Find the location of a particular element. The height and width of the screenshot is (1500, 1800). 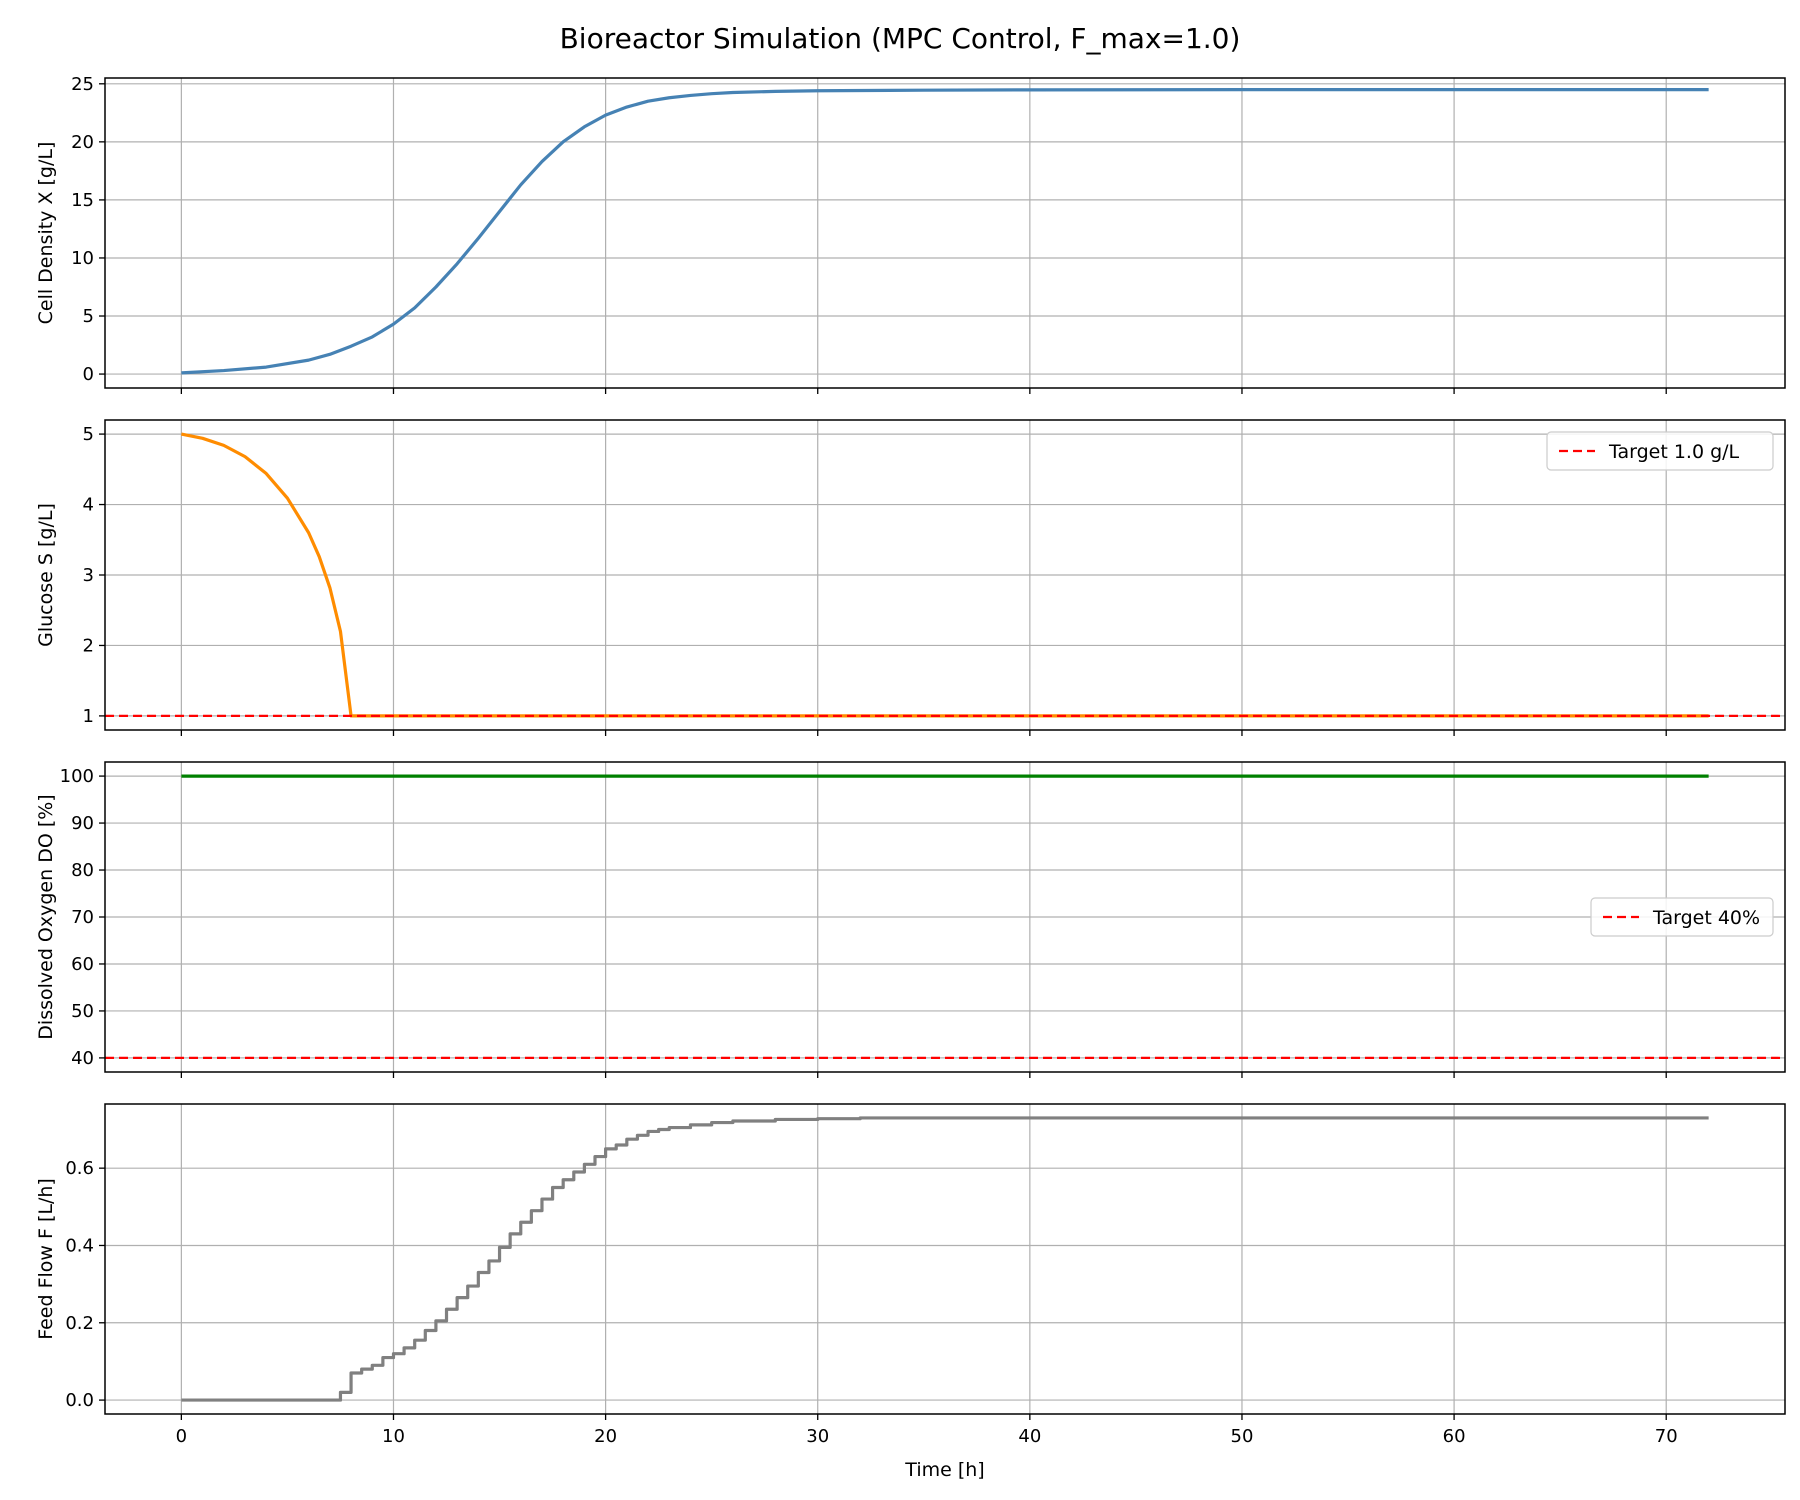

x-tick-label: 50 is located at coordinates (1242, 1436).